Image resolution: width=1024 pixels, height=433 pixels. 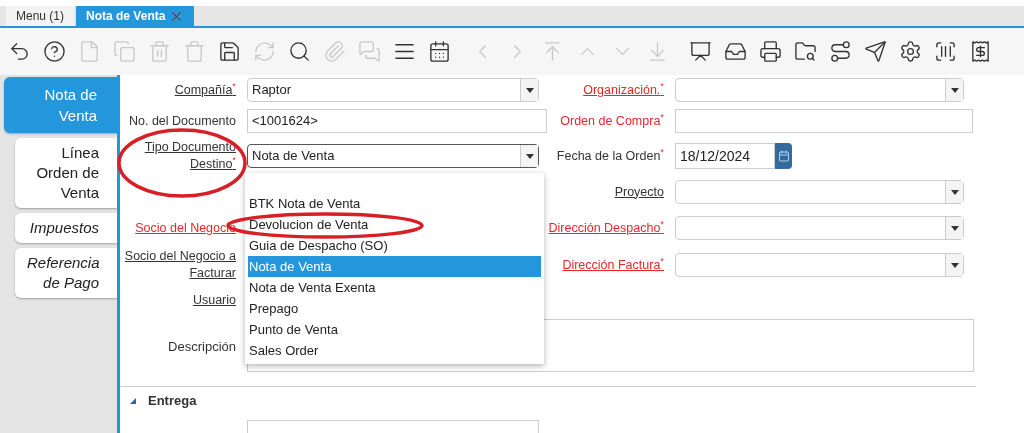 I want to click on undo-icon, so click(x=19, y=51).